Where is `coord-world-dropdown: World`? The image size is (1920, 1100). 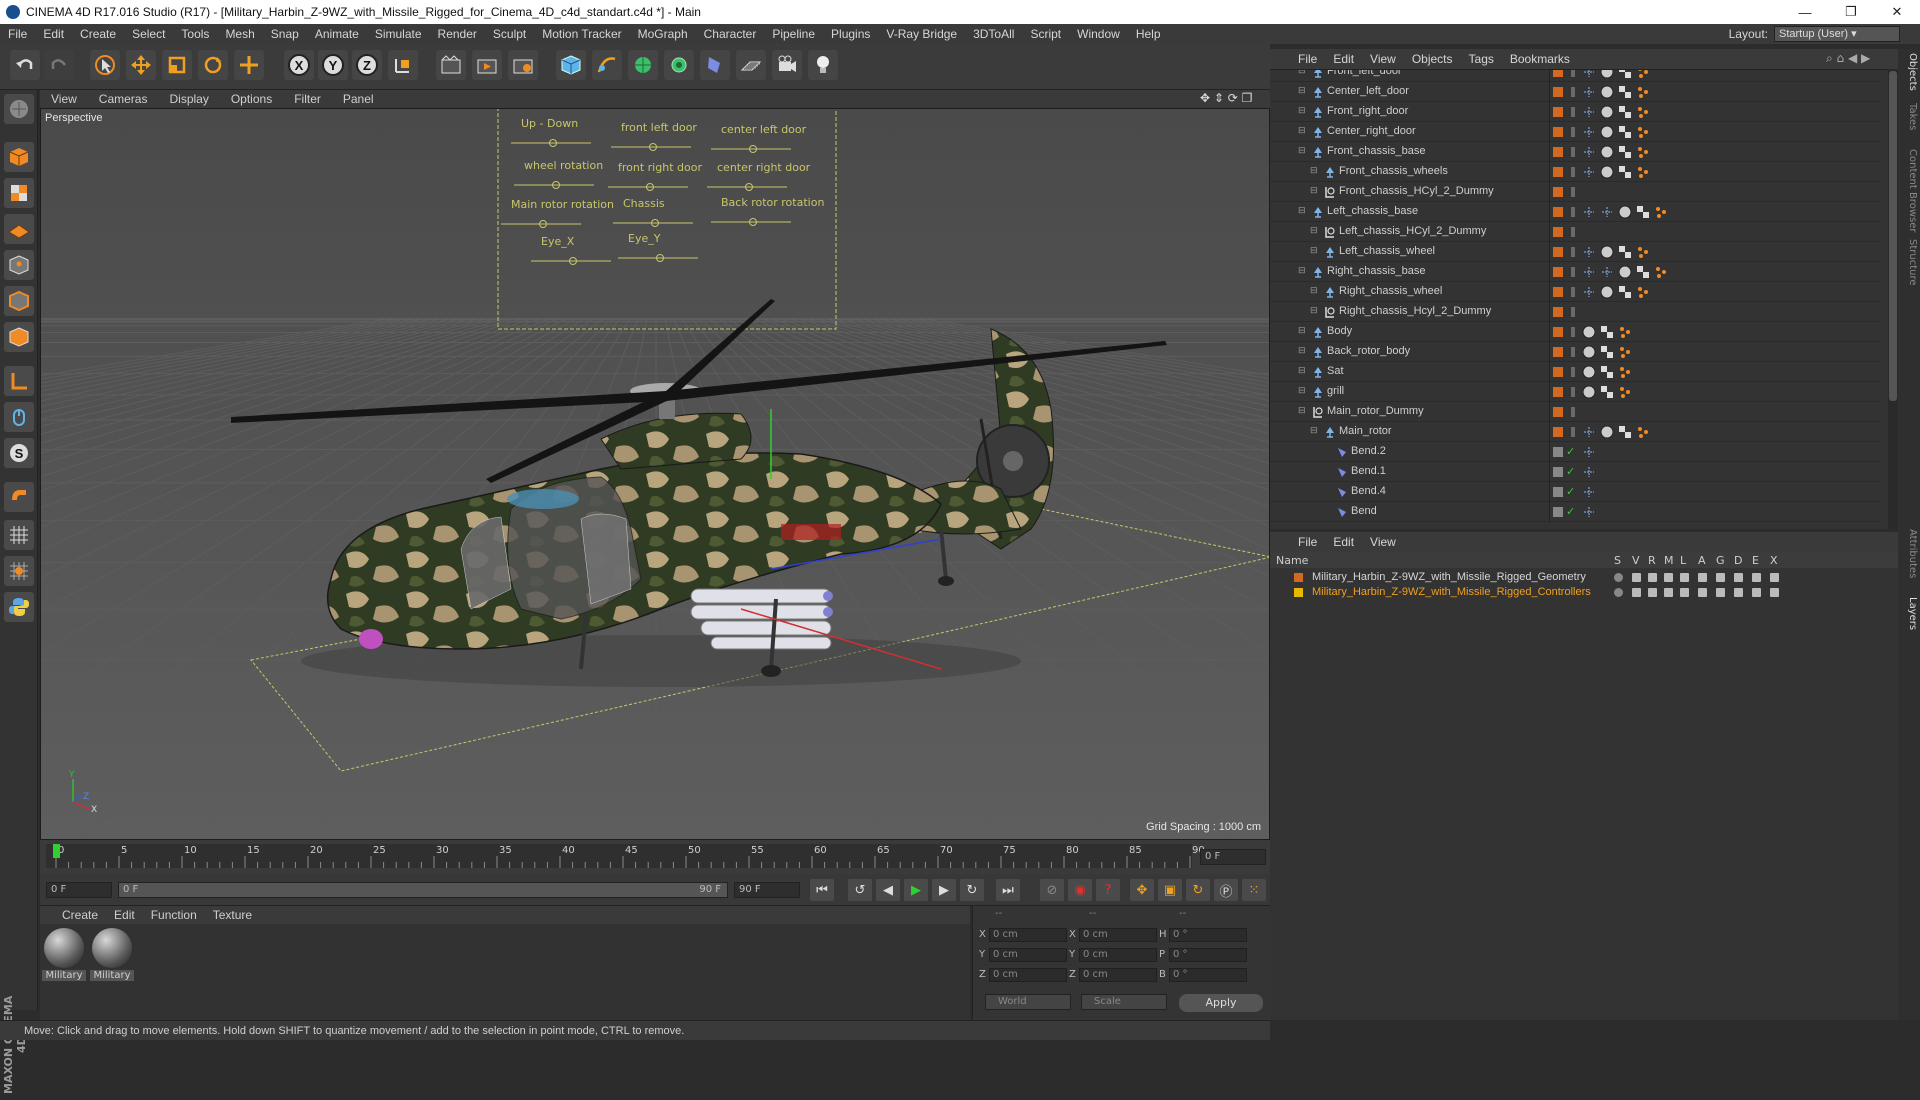 coord-world-dropdown: World is located at coordinates (1028, 1002).